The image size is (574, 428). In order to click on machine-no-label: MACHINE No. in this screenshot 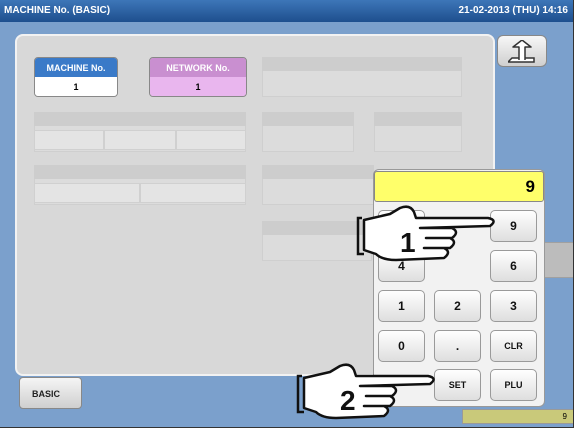, I will do `click(76, 67)`.